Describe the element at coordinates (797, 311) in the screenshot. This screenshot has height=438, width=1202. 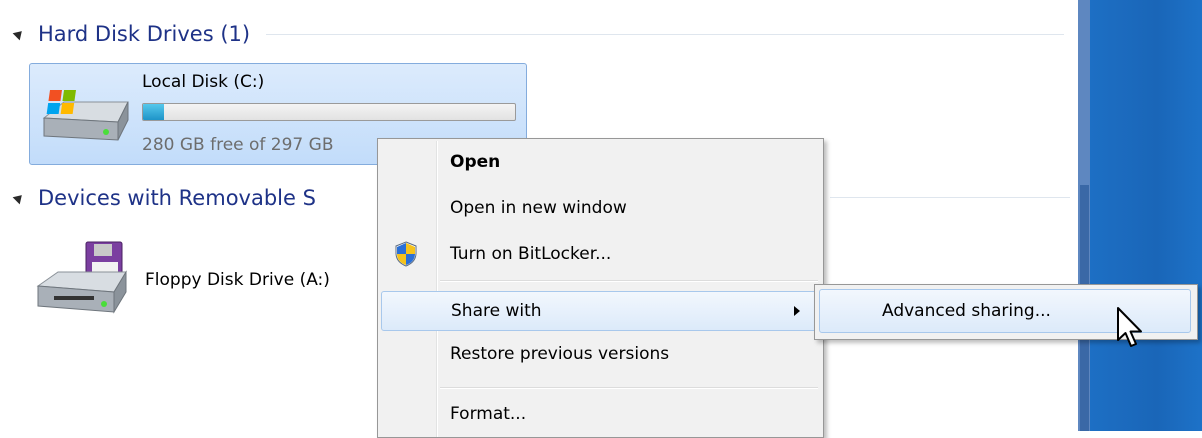
I see `submenu-arrow-icon` at that location.